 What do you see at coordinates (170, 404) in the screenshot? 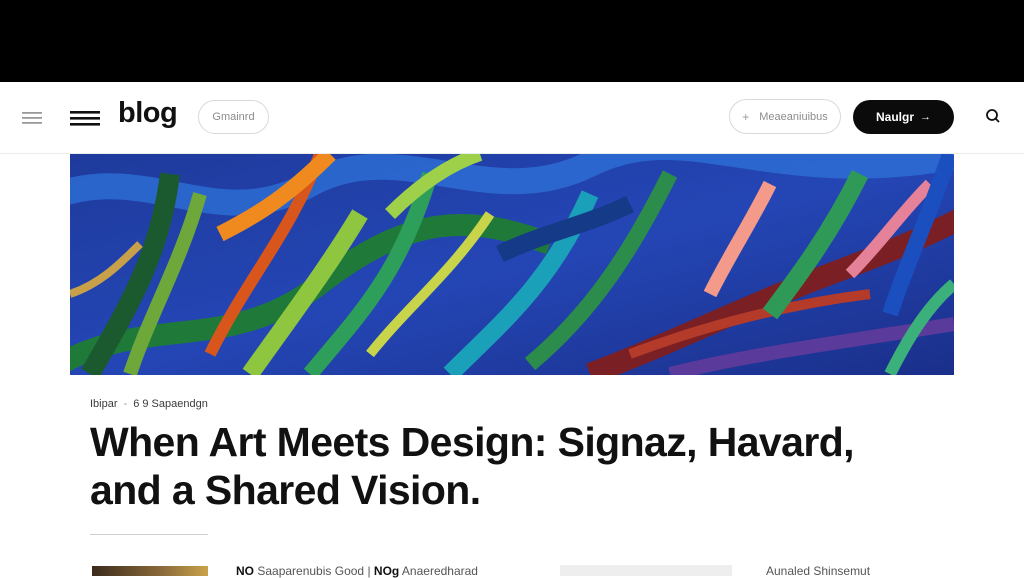
I see `meta-read-time: 6 9 Sapaendgn` at bounding box center [170, 404].